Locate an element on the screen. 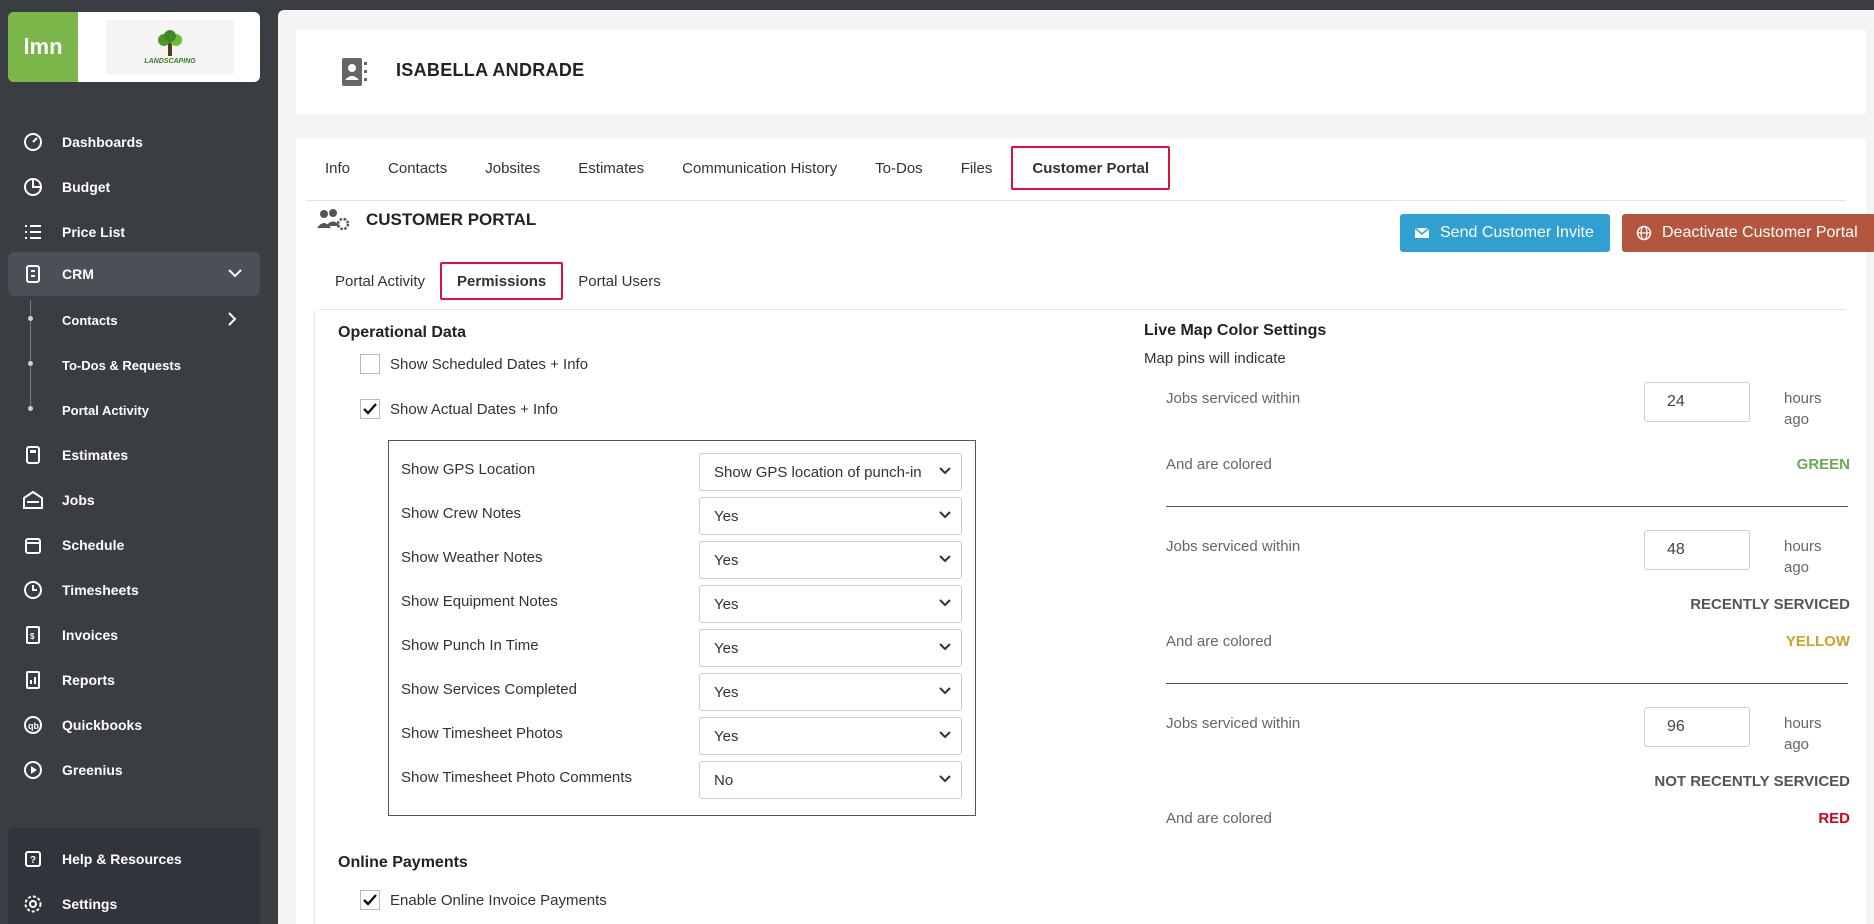 The image size is (1874, 924). option-row-crew-notes: Show Crew Notes Yes is located at coordinates (682, 513).